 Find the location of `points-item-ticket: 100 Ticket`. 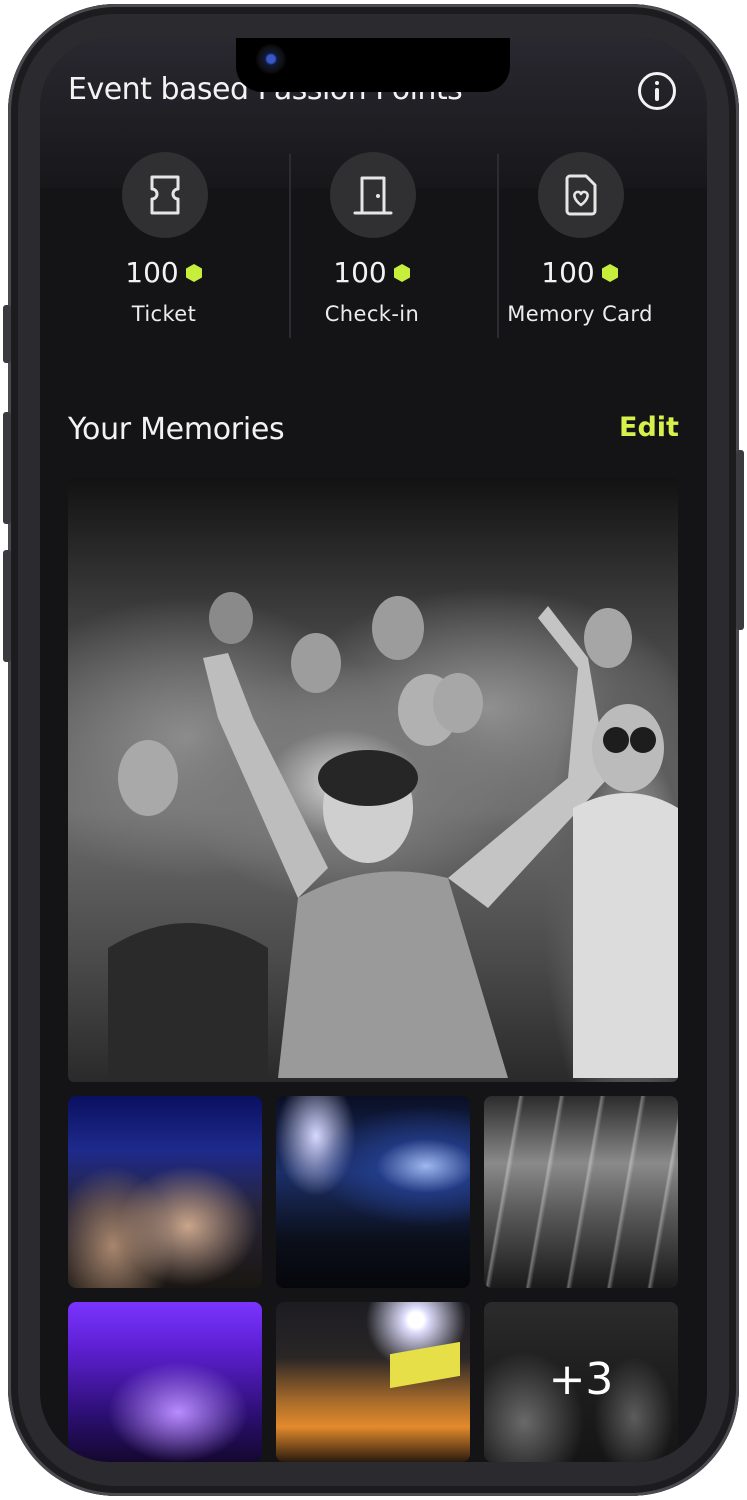

points-item-ticket: 100 Ticket is located at coordinates (164, 245).